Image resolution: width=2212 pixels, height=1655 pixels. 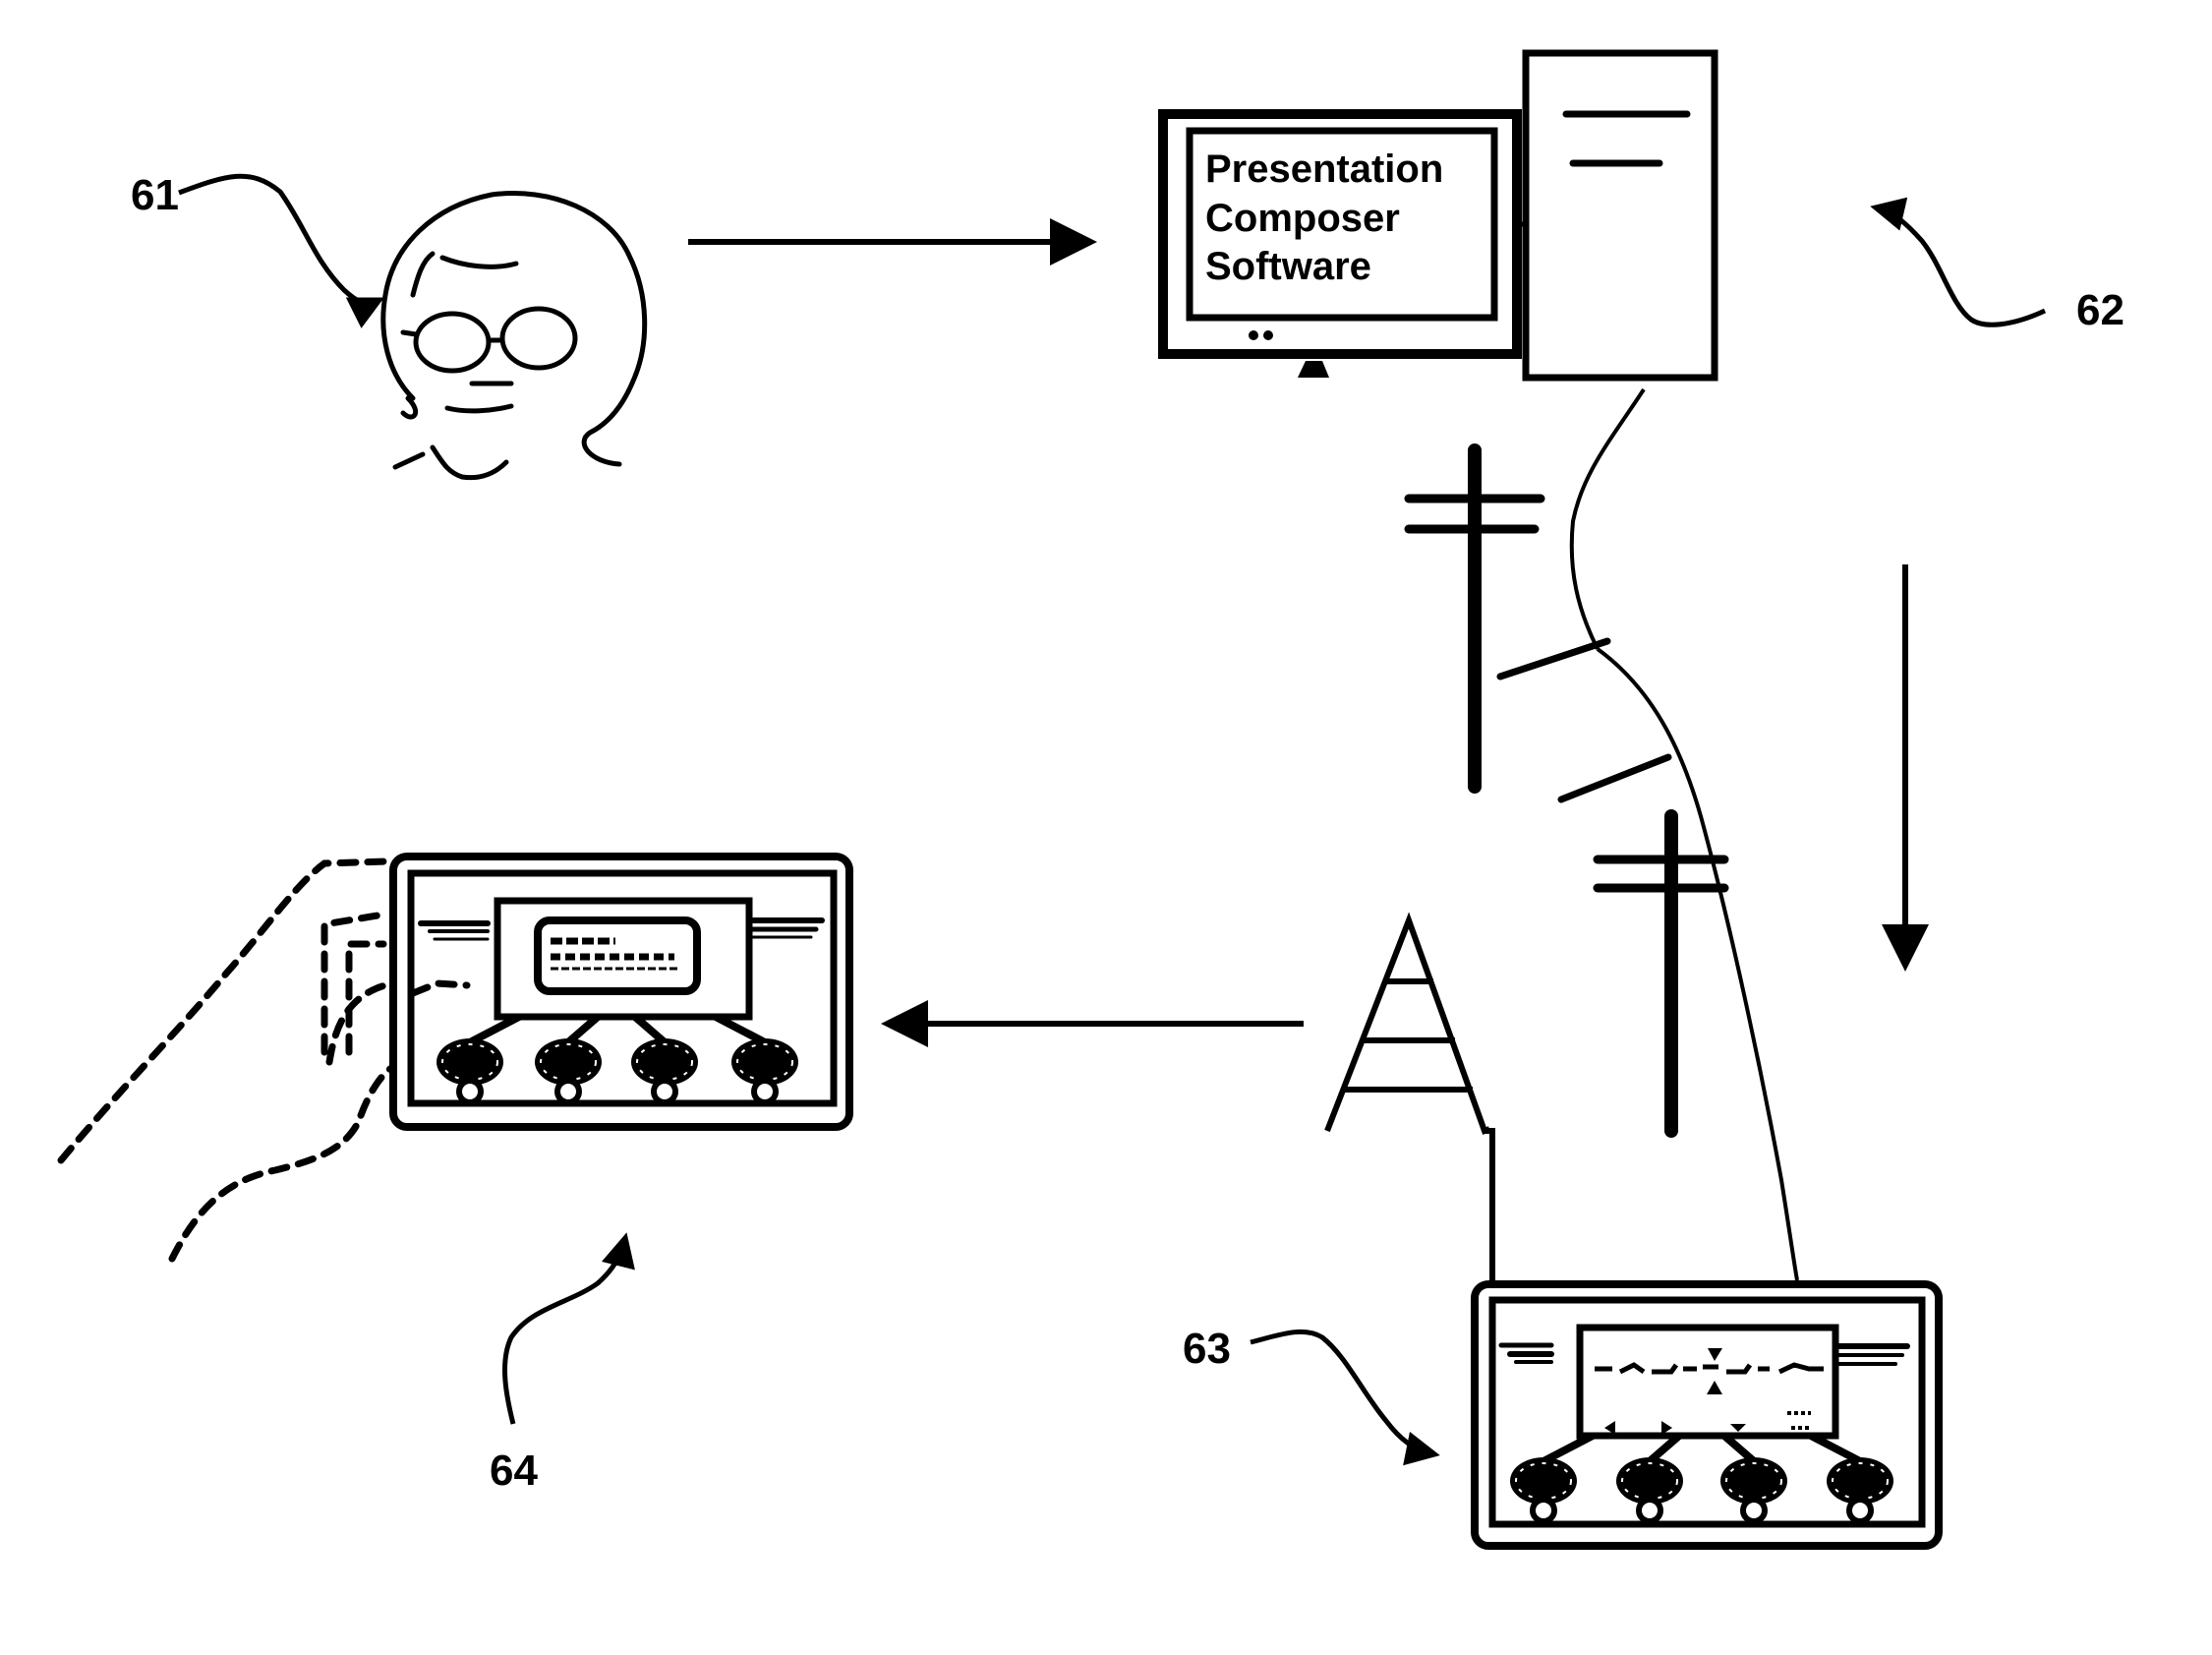 I want to click on screen-line-2: Composer, so click(x=1302, y=218).